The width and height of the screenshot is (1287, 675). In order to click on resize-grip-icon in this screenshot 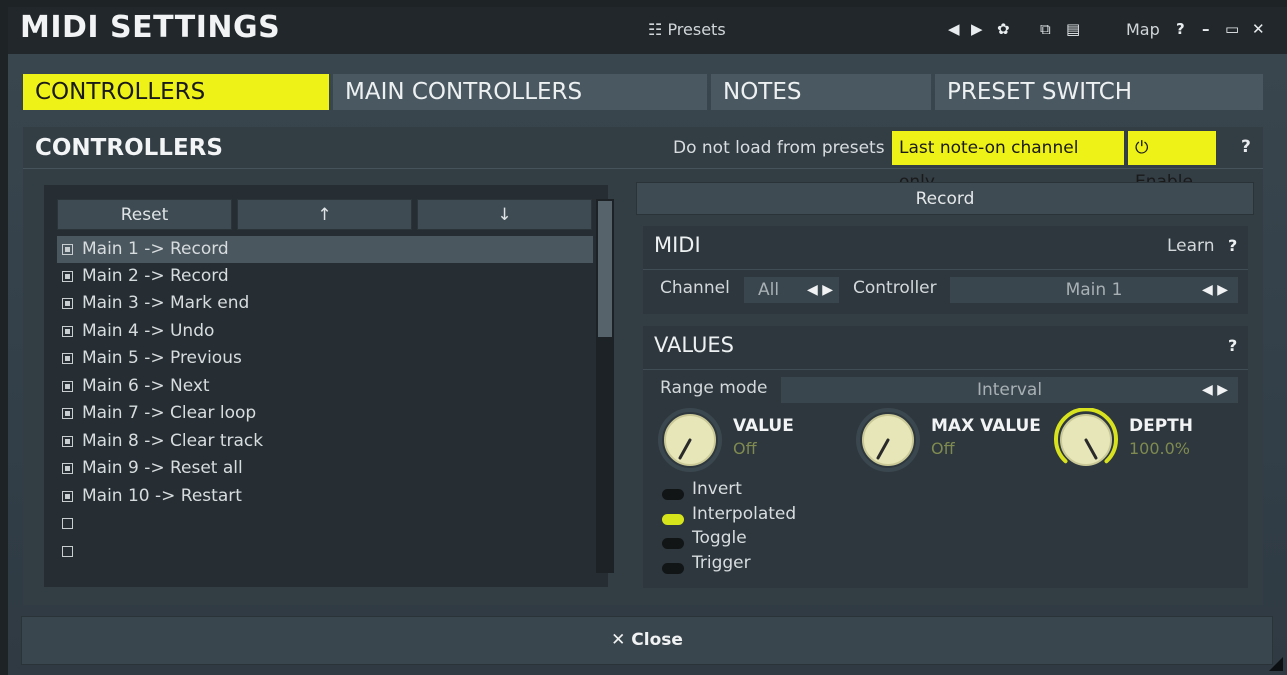, I will do `click(1276, 664)`.